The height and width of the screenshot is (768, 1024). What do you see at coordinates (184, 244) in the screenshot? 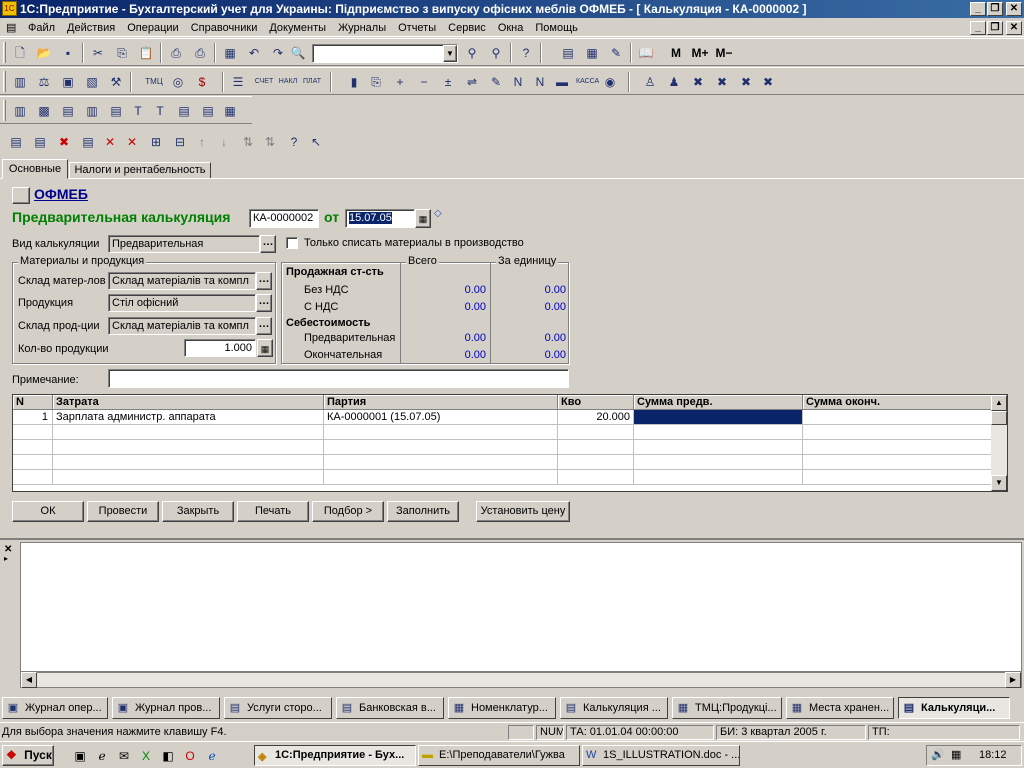
I see `calc-type-field: Предварительная` at bounding box center [184, 244].